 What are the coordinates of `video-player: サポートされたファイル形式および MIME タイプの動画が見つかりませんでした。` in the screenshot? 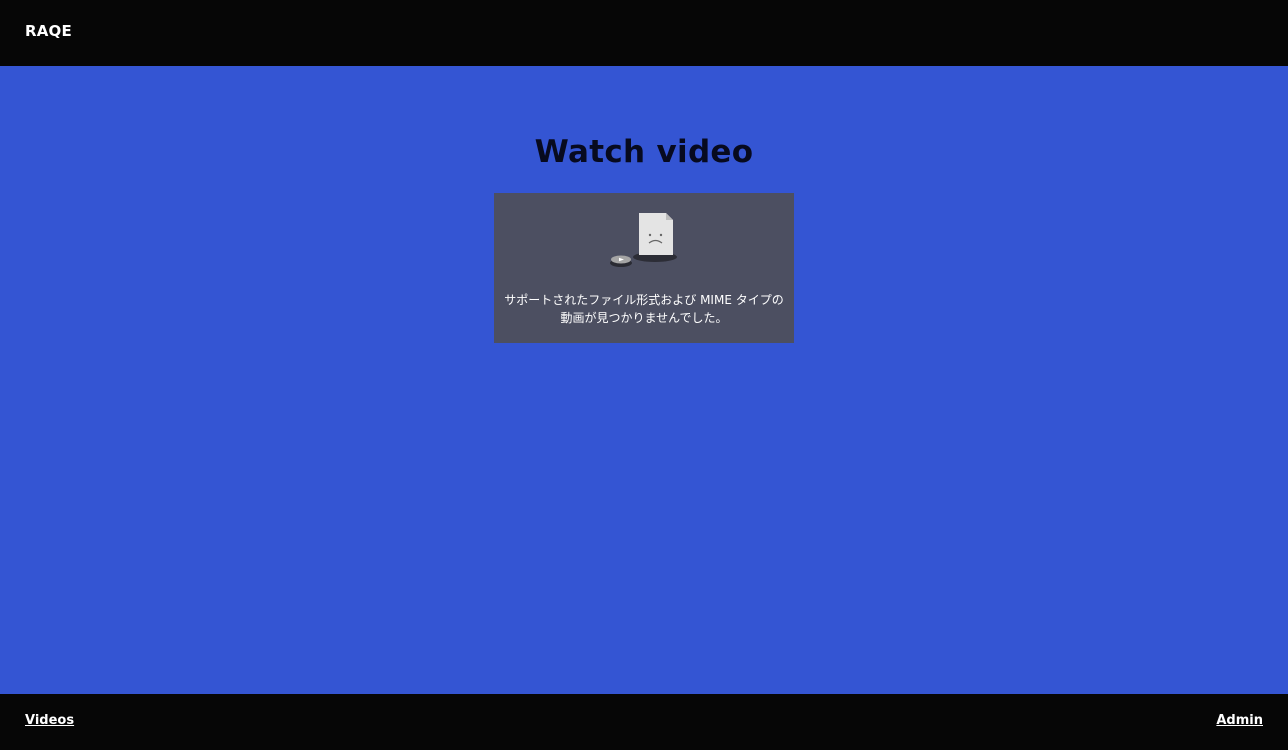 It's located at (644, 268).